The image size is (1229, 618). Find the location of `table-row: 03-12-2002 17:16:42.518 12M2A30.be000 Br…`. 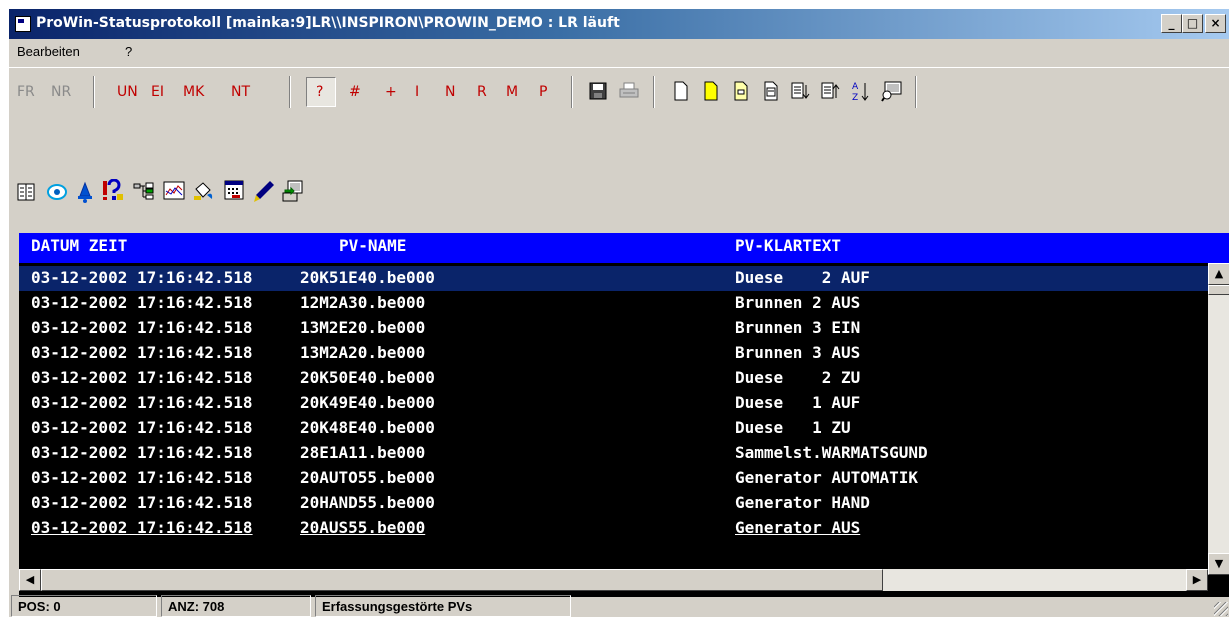

table-row: 03-12-2002 17:16:42.518 12M2A30.be000 Br… is located at coordinates (613, 303).